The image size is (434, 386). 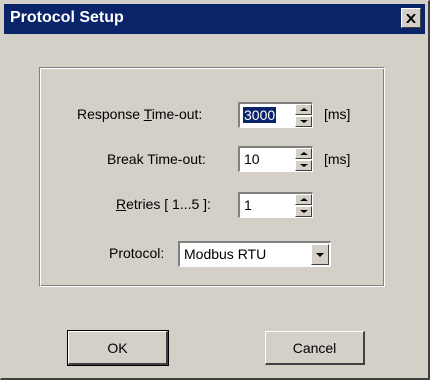 I want to click on break-timeout-unit: [ms], so click(x=337, y=159).